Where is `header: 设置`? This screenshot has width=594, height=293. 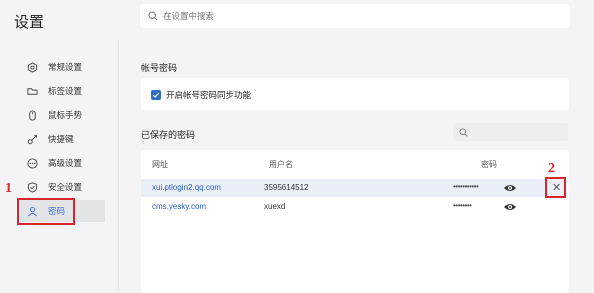 header: 设置 is located at coordinates (297, 20).